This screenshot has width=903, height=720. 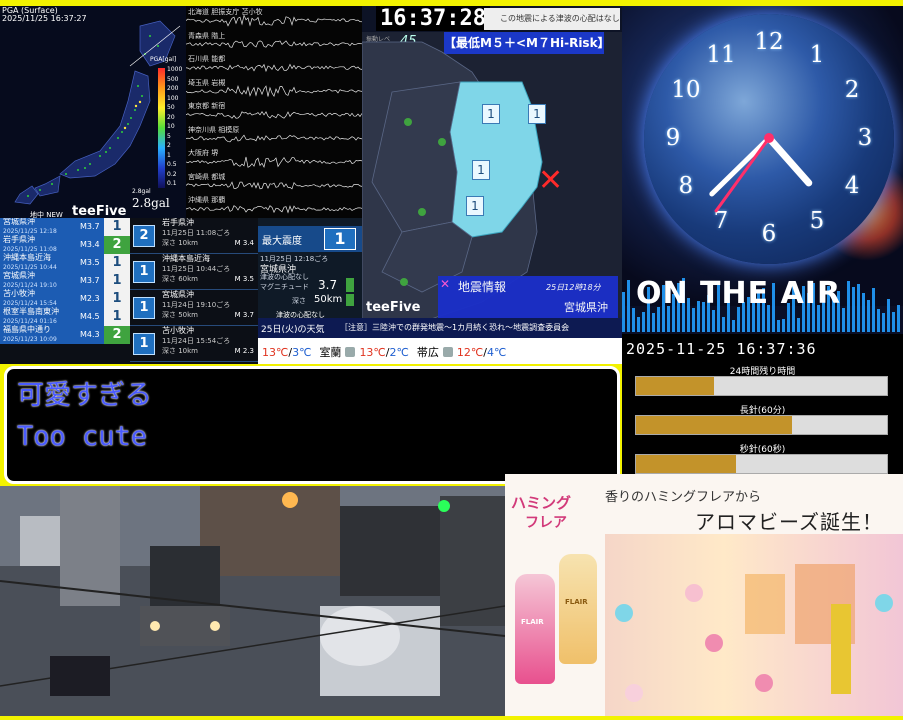 I want to click on product-bottle-gold: FLAIR, so click(x=578, y=609).